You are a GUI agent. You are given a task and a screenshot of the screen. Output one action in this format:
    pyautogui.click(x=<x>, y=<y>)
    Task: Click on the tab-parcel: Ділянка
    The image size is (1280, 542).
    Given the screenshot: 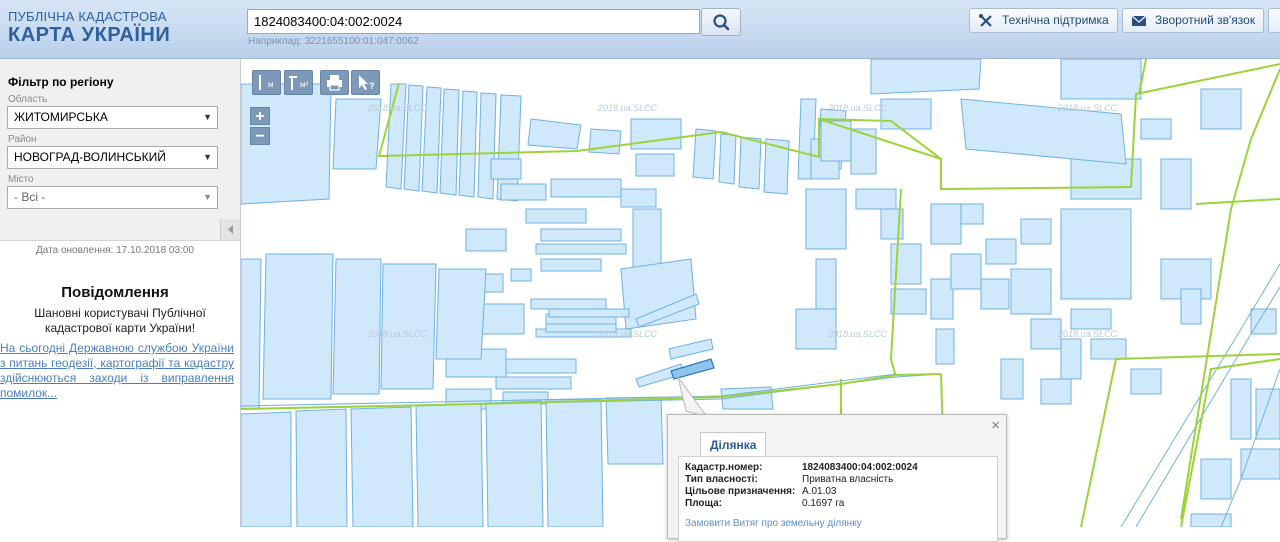 What is the action you would take?
    pyautogui.click(x=733, y=444)
    